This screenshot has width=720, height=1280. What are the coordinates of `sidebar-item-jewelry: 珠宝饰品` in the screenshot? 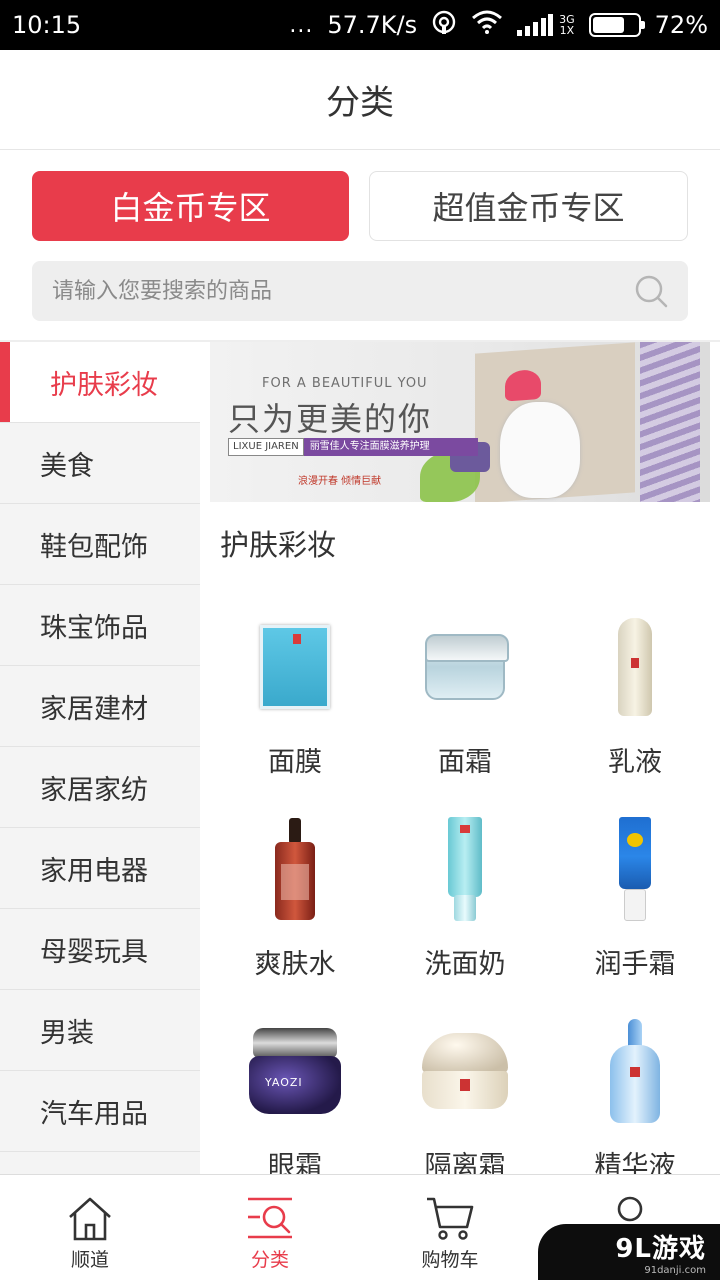 It's located at (100, 625).